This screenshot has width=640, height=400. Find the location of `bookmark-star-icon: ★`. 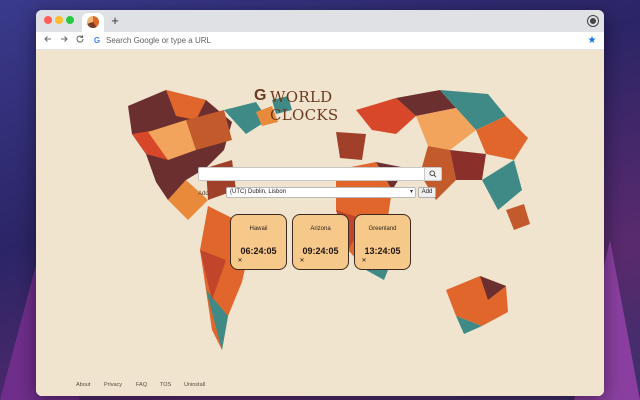

bookmark-star-icon: ★ is located at coordinates (592, 41).